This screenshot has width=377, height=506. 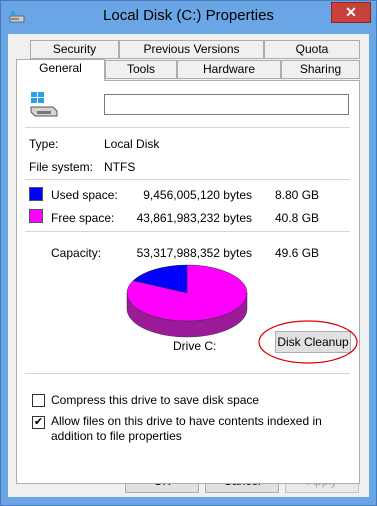 What do you see at coordinates (38, 422) in the screenshot?
I see `index-checkbox: ✔` at bounding box center [38, 422].